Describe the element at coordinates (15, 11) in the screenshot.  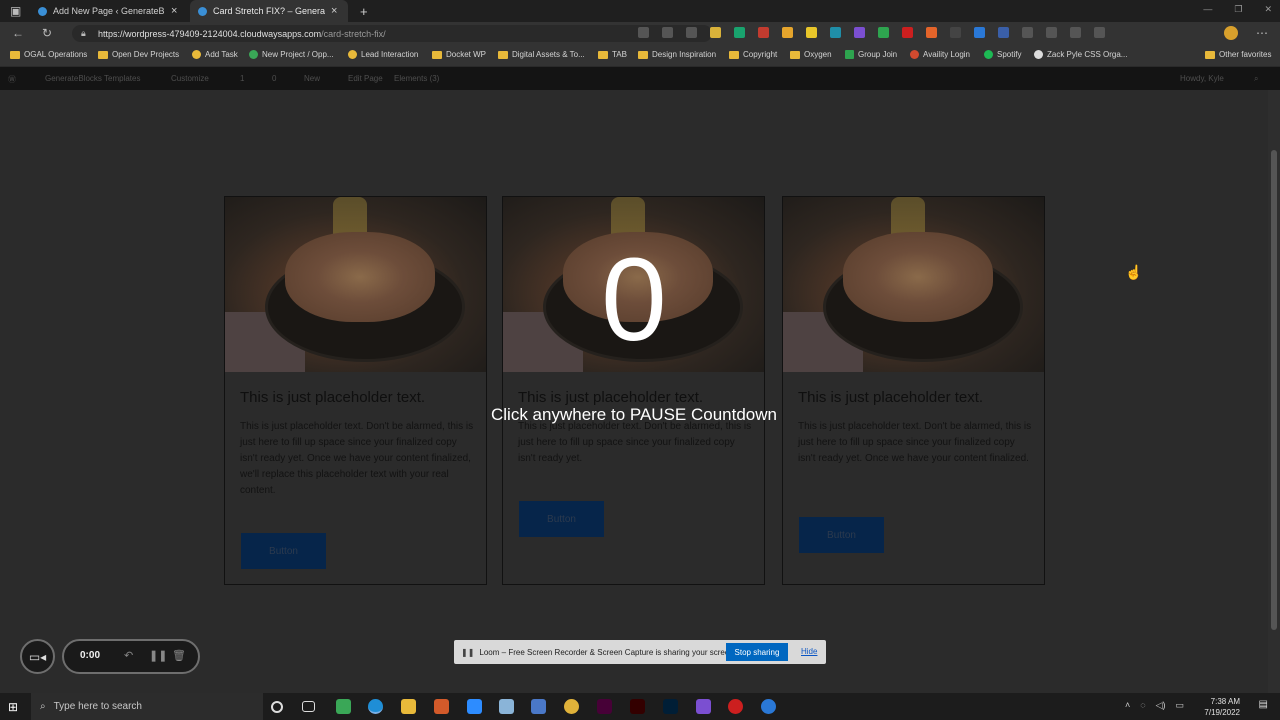
I see `tab-actions-icon: ▣` at that location.